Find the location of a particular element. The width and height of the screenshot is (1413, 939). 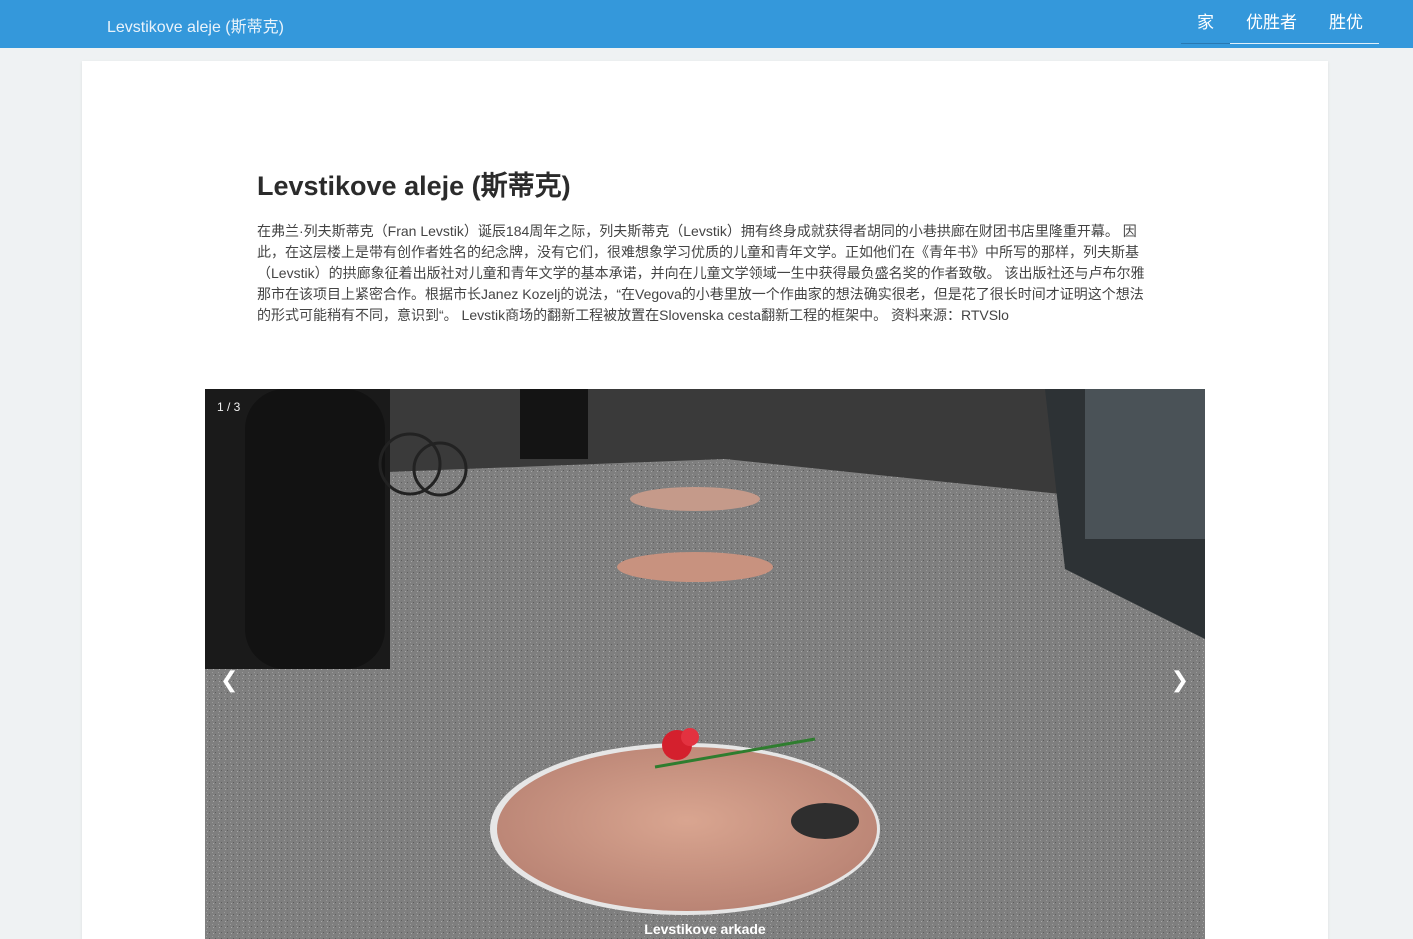

nav-item-home: 家 is located at coordinates (1205, 22).